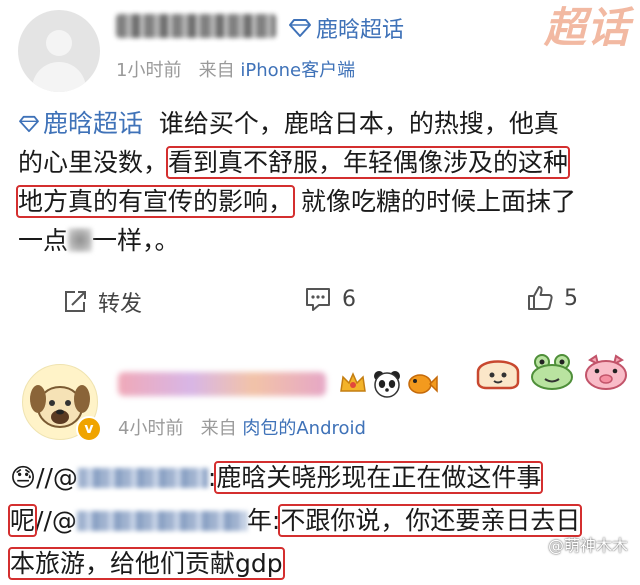 The height and width of the screenshot is (585, 640). Describe the element at coordinates (80, 240) in the screenshot. I see `censored-smudge` at that location.